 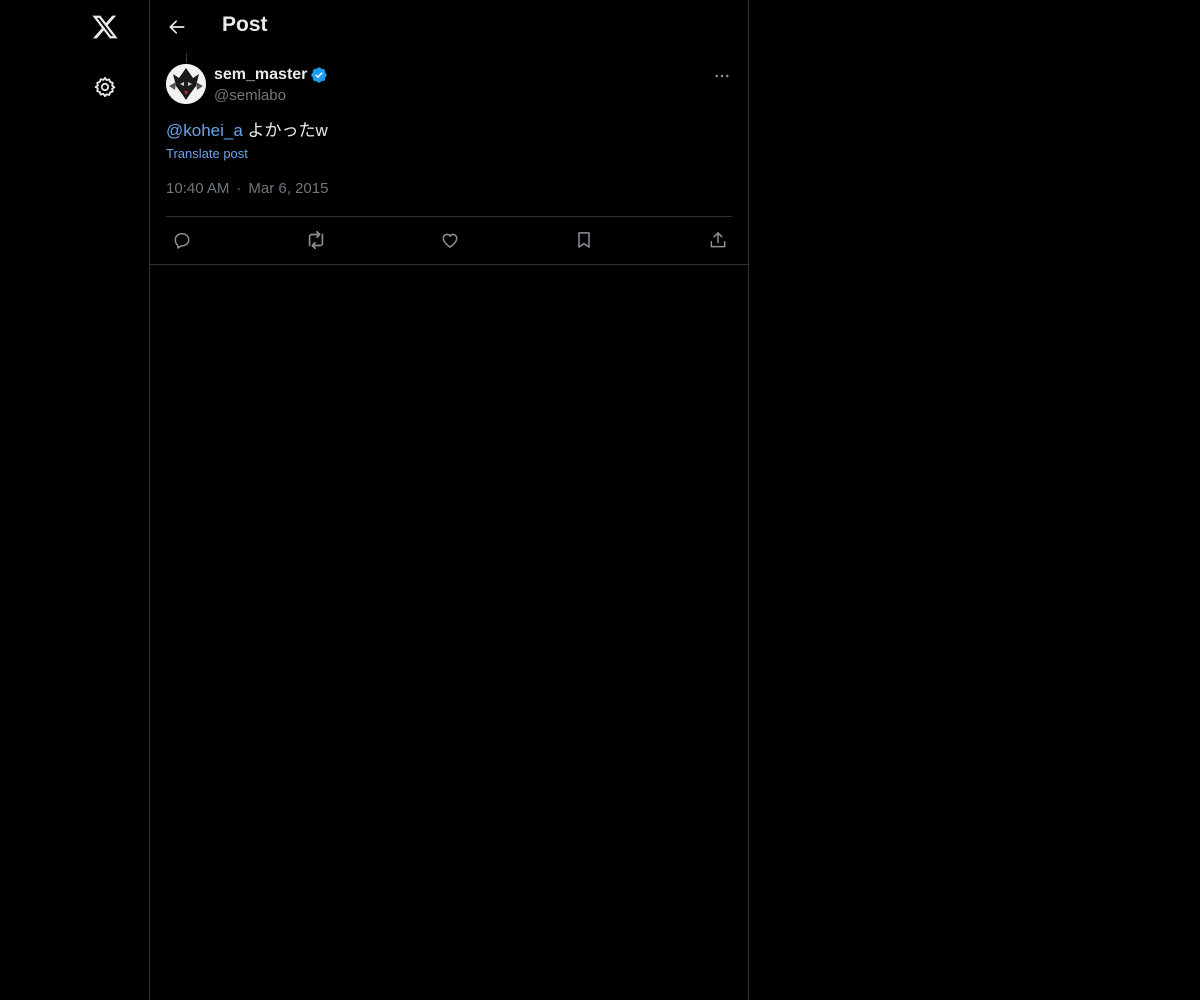 I want to click on x-logo-button, so click(x=105, y=27).